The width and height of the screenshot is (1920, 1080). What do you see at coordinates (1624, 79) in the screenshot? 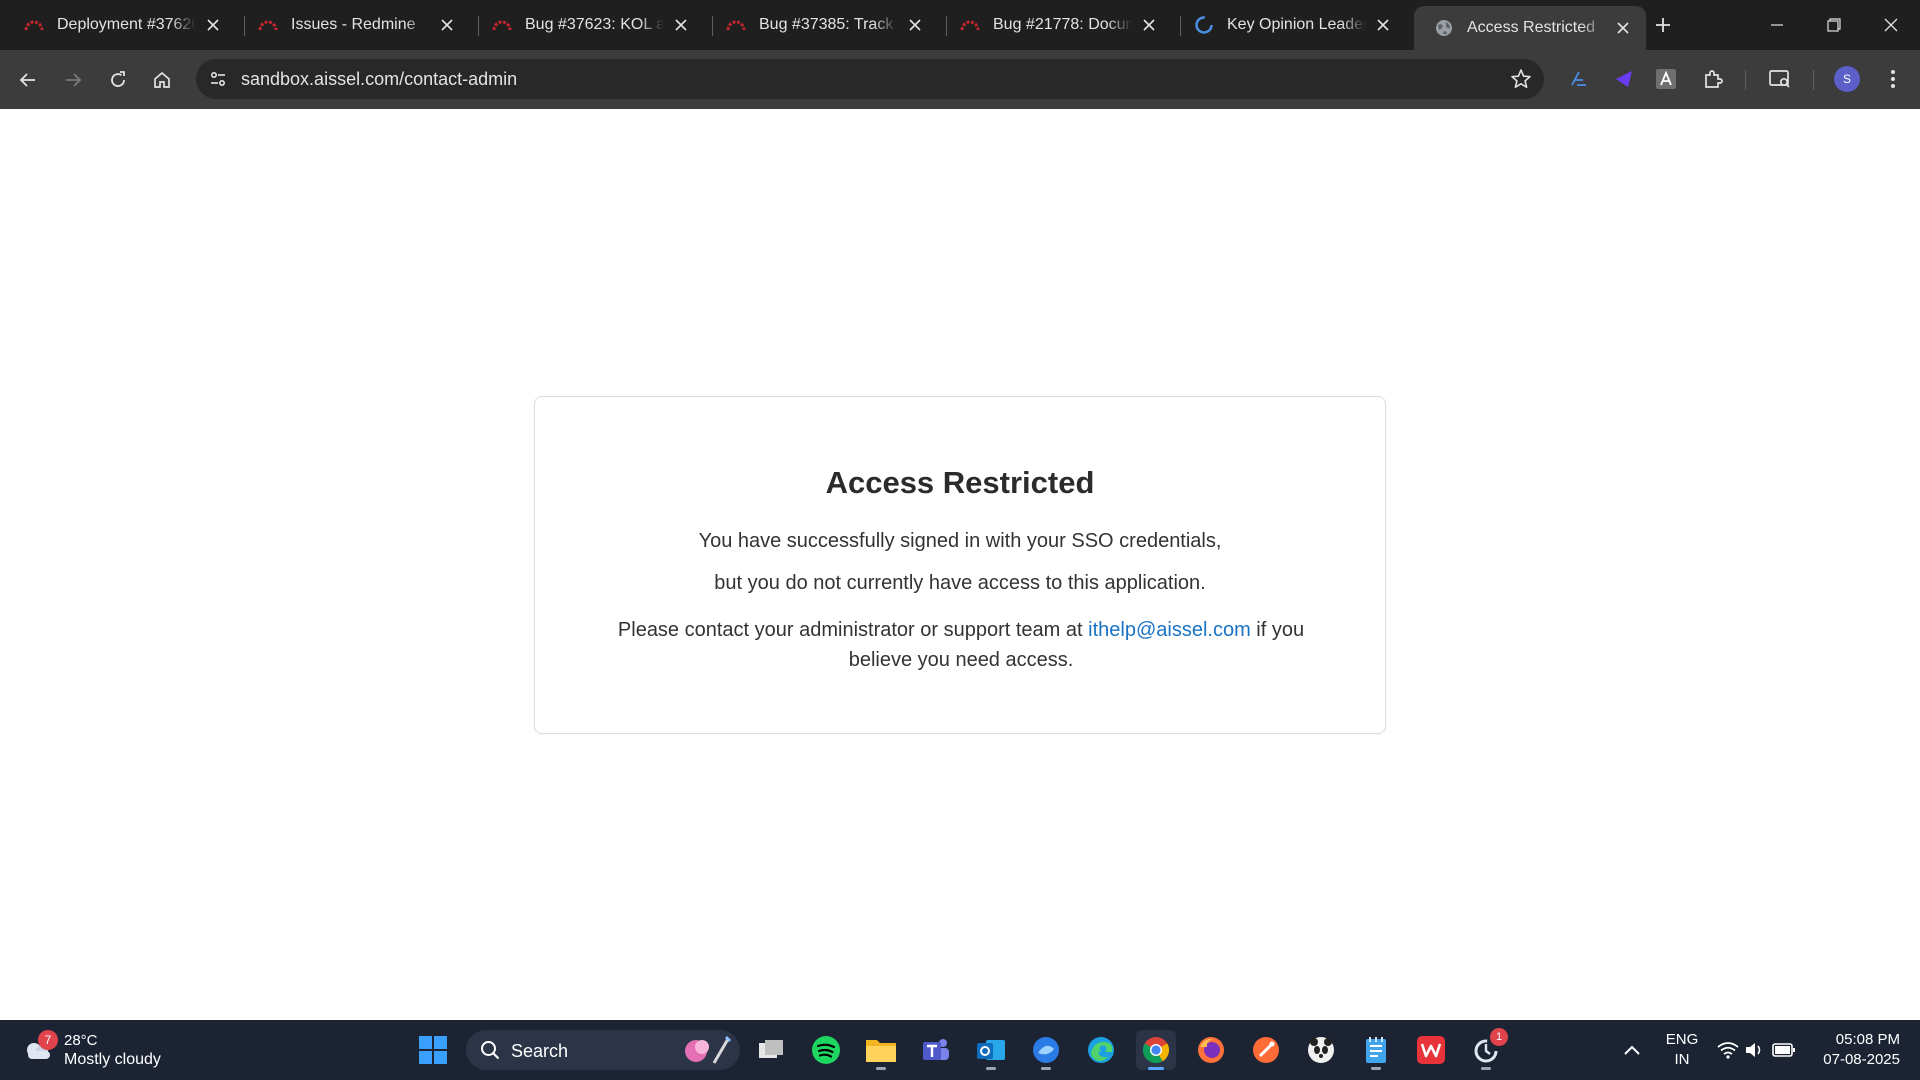
I see `extension-purple-icon` at bounding box center [1624, 79].